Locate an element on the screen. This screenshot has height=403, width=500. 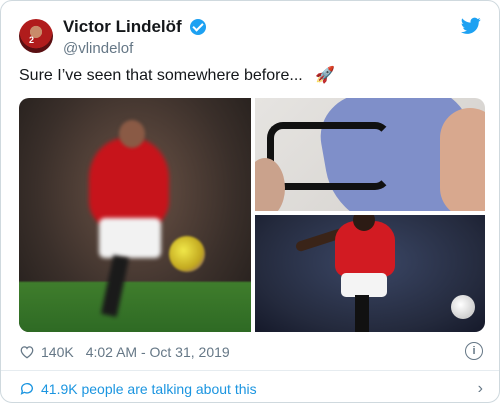
glasses-shape is located at coordinates (329, 156).